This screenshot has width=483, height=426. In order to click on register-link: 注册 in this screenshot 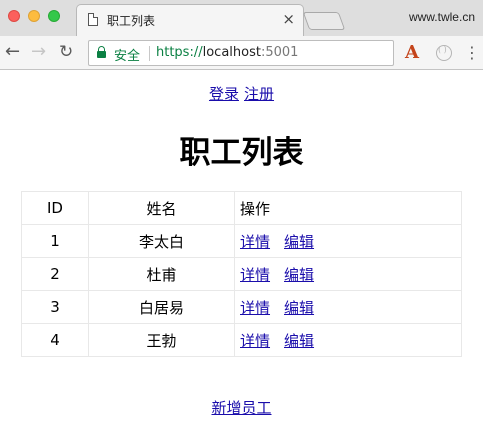, I will do `click(259, 94)`.